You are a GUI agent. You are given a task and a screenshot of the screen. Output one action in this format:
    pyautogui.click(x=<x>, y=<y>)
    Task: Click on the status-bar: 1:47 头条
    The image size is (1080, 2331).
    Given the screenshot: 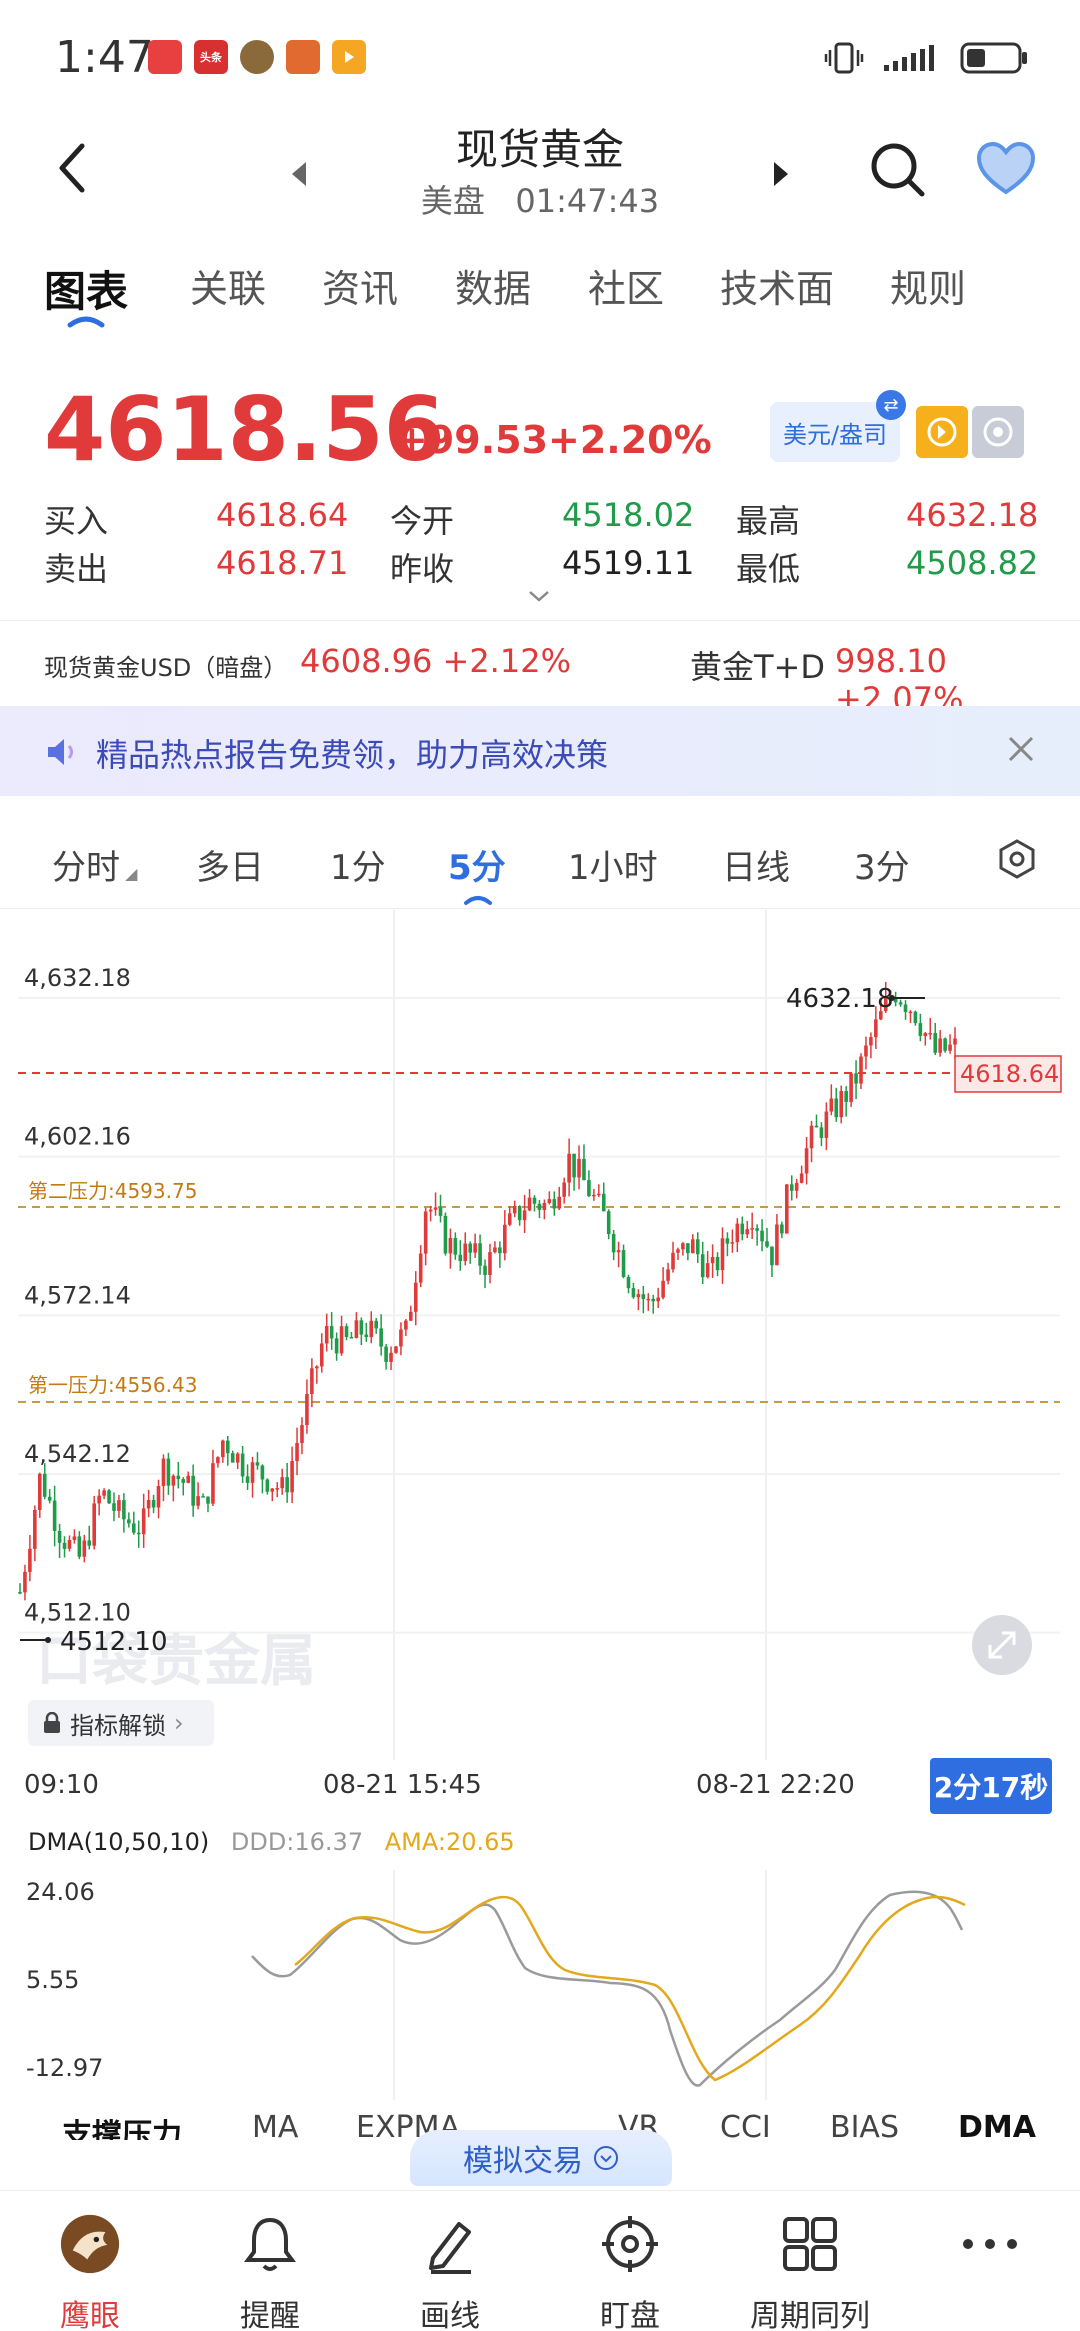 What is the action you would take?
    pyautogui.click(x=540, y=60)
    